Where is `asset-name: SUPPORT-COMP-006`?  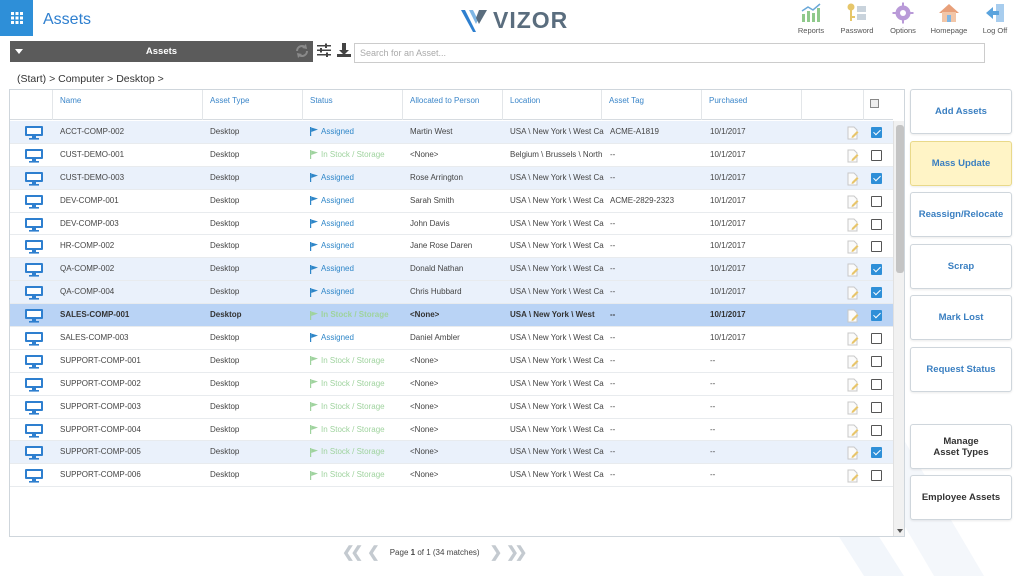 asset-name: SUPPORT-COMP-006 is located at coordinates (130, 475).